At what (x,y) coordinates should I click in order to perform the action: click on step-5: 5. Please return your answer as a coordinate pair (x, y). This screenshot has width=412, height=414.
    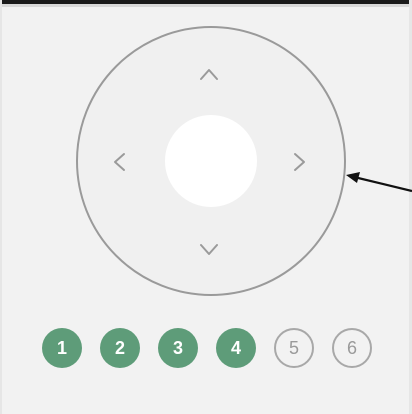
    Looking at the image, I should click on (294, 348).